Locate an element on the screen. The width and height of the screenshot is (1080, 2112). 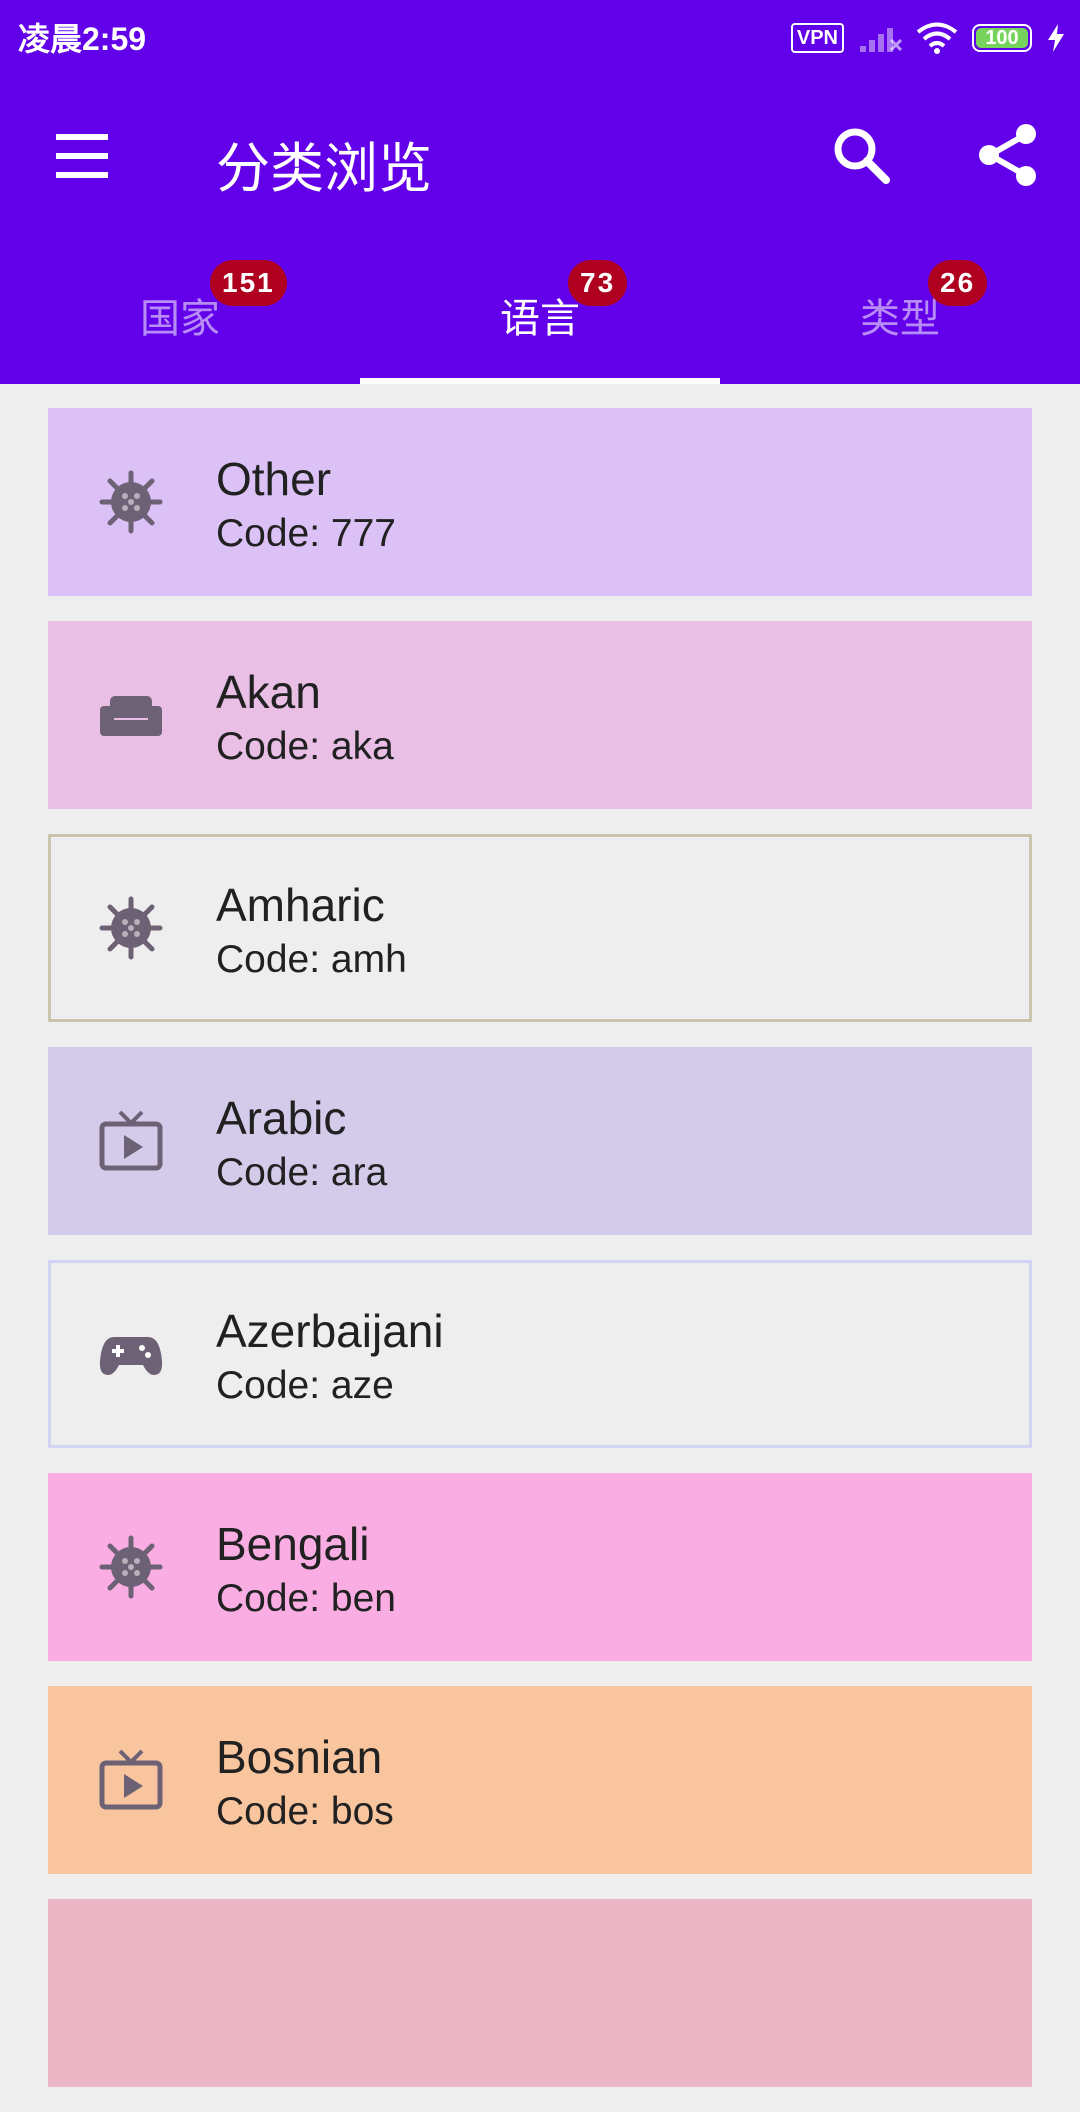
count-badge: 151 is located at coordinates (248, 283).